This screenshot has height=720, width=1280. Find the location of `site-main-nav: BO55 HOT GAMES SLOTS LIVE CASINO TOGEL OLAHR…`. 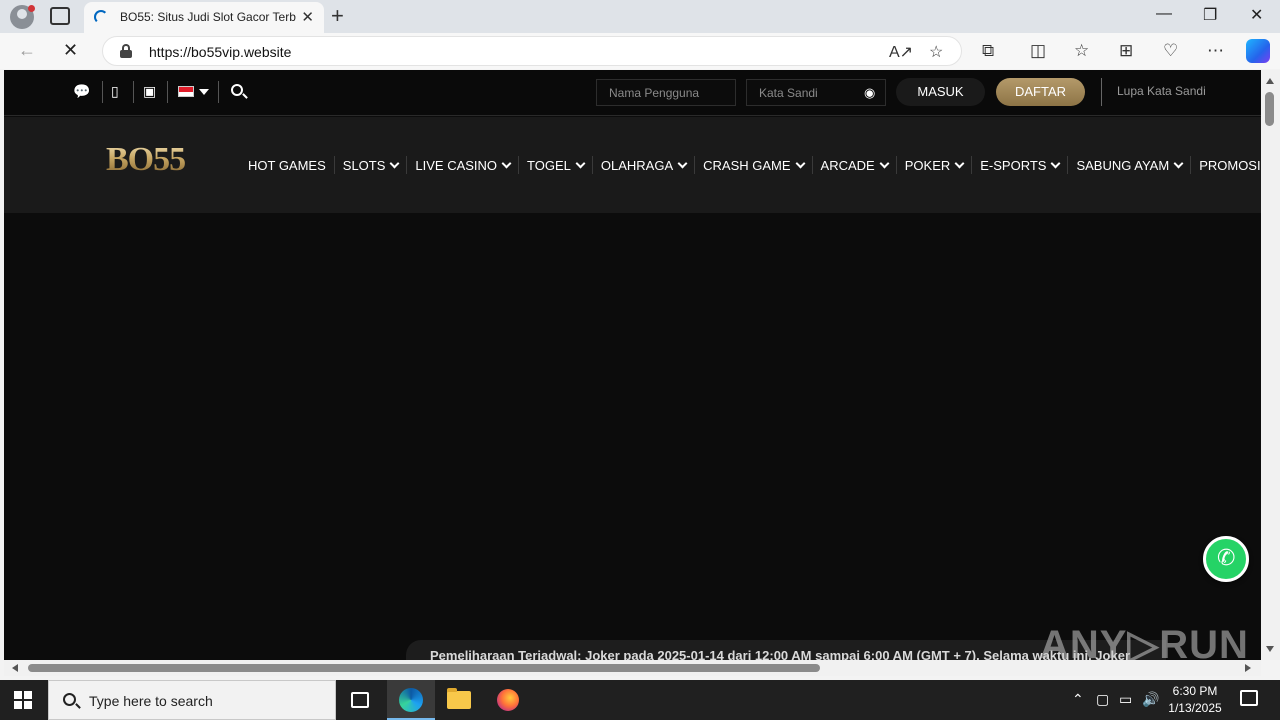

site-main-nav: BO55 HOT GAMES SLOTS LIVE CASINO TOGEL OLAHR… is located at coordinates (632, 165).